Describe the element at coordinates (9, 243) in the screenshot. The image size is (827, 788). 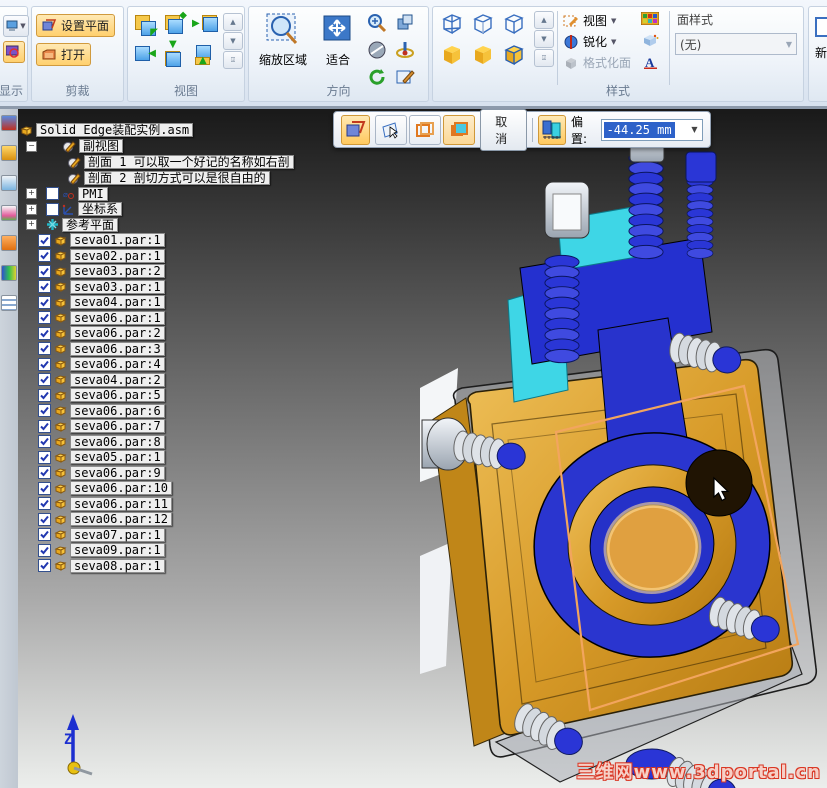
I see `family-tab-icon` at that location.